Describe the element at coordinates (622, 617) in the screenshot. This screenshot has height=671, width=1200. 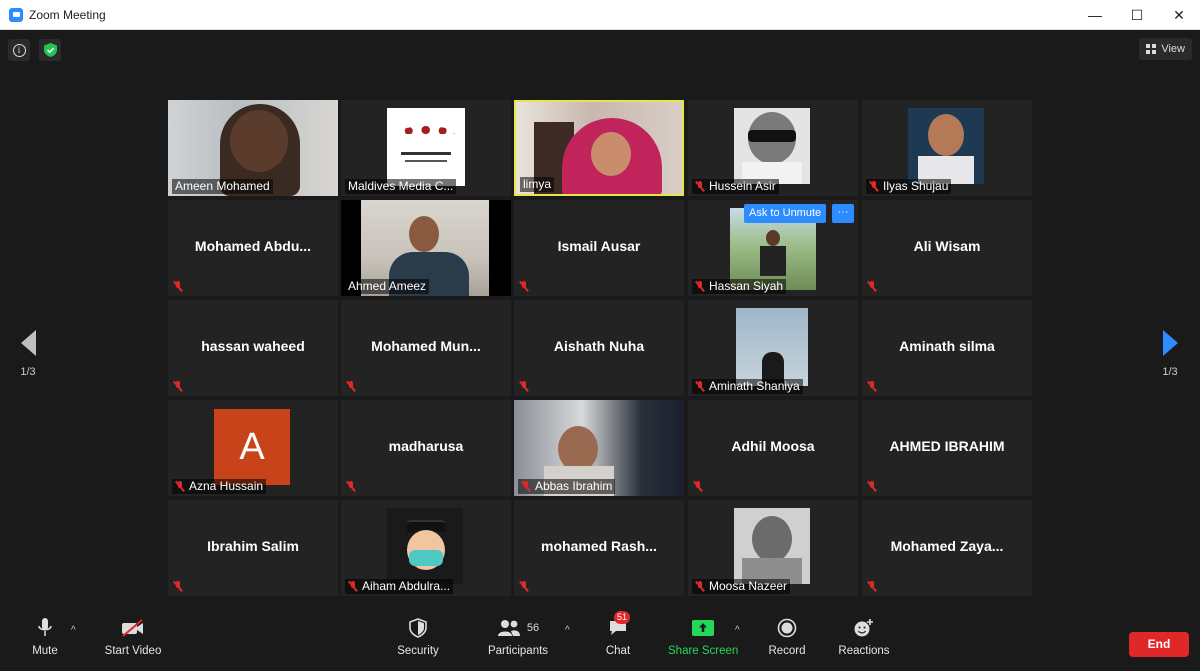
I see `chat-unread-badge: 51` at that location.